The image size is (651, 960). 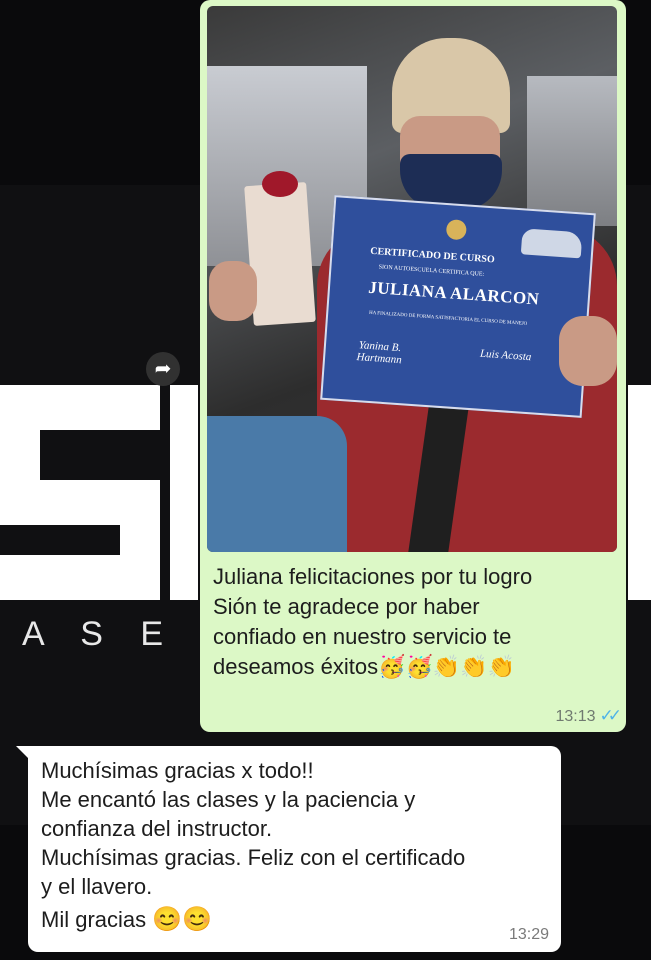 What do you see at coordinates (296, 666) in the screenshot?
I see `caption-line: deseamos éxitos` at bounding box center [296, 666].